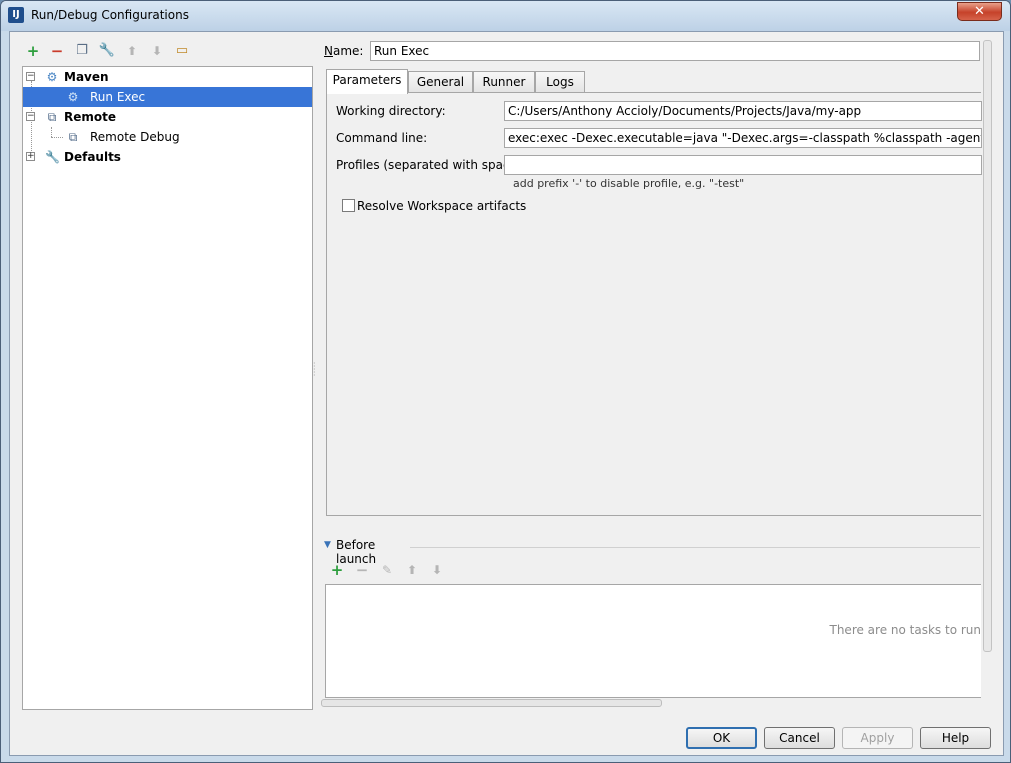 This screenshot has height=763, width=1011. Describe the element at coordinates (52, 117) in the screenshot. I see `remote-config-icon: ⧉` at that location.